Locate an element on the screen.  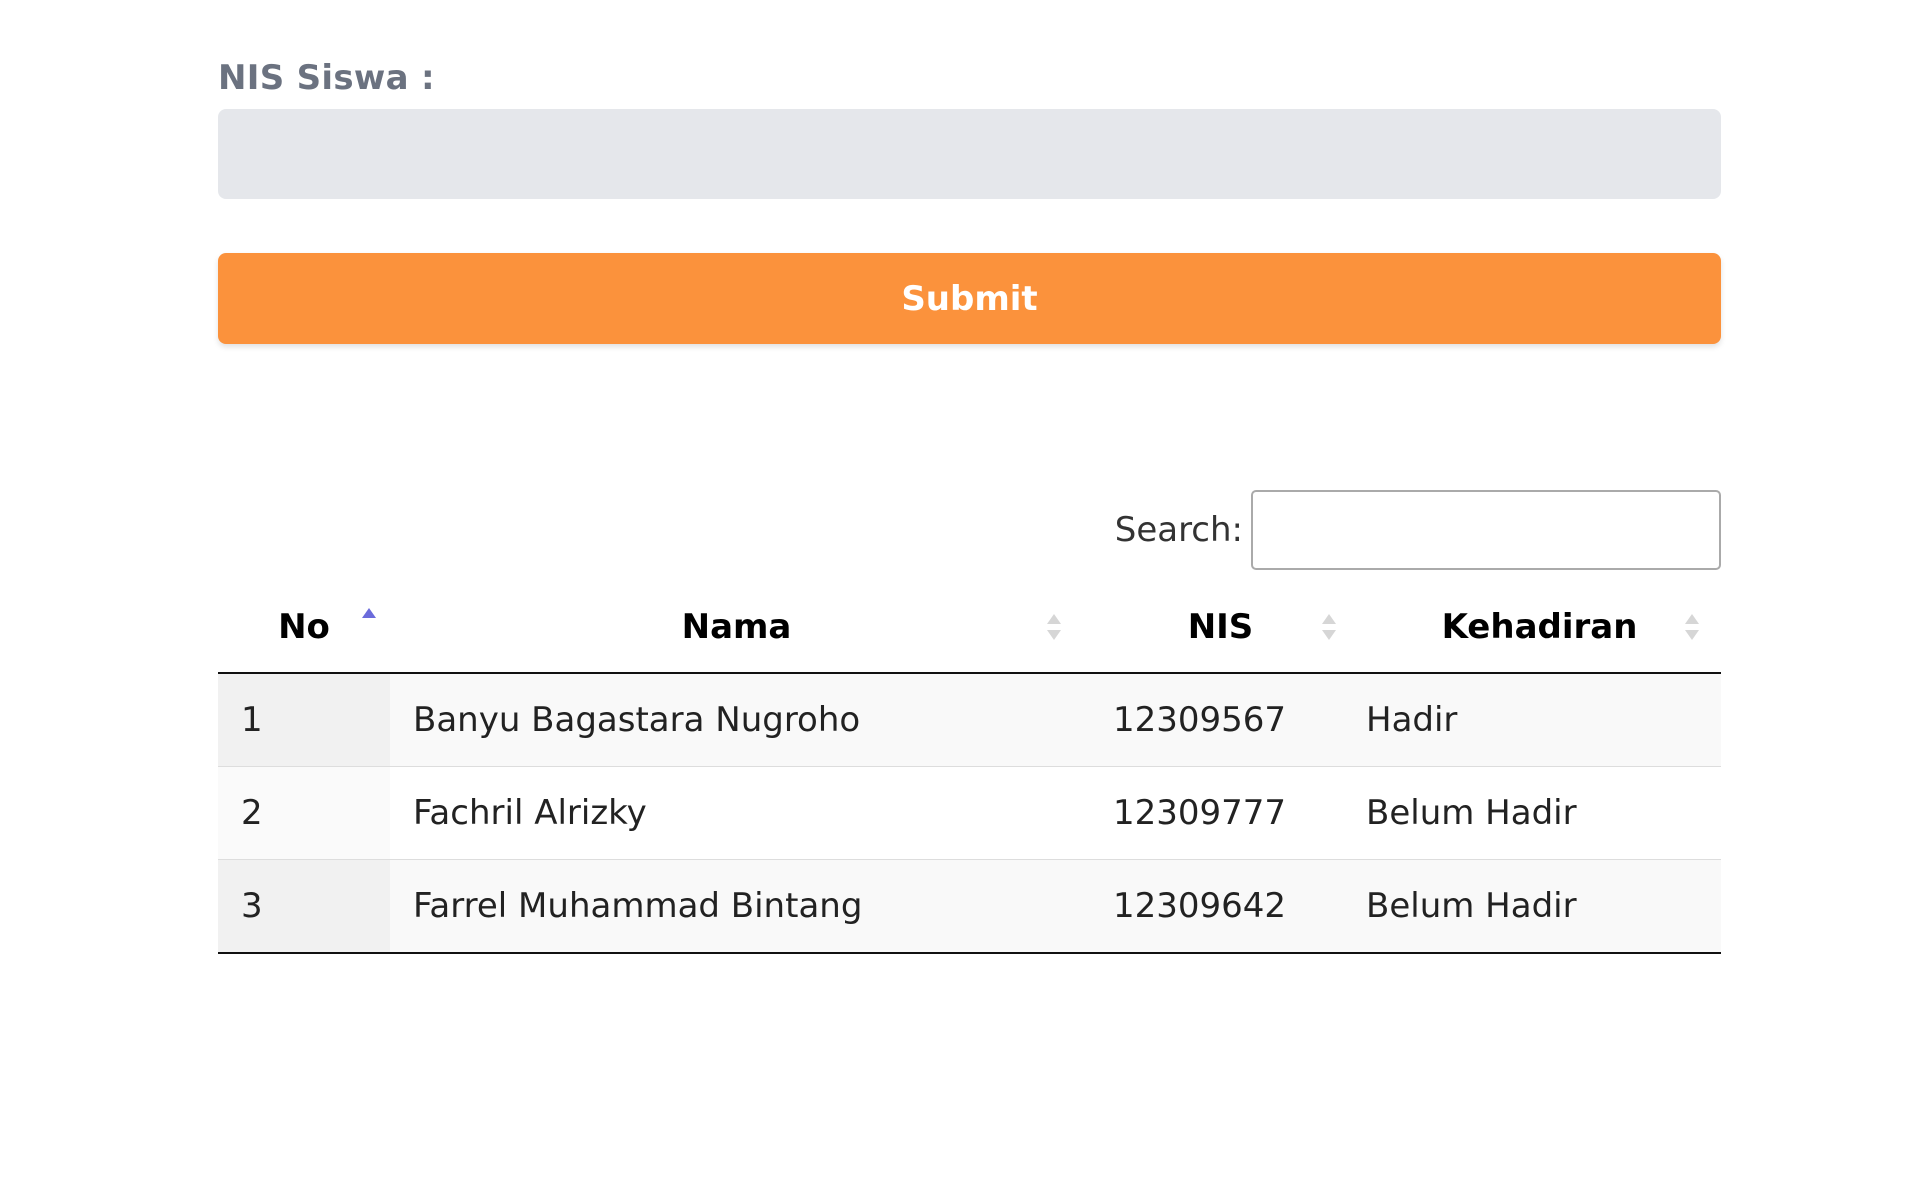
table-row: 1 Banyu Bagastara Nugroho 12309567 Hadir is located at coordinates (969, 720).